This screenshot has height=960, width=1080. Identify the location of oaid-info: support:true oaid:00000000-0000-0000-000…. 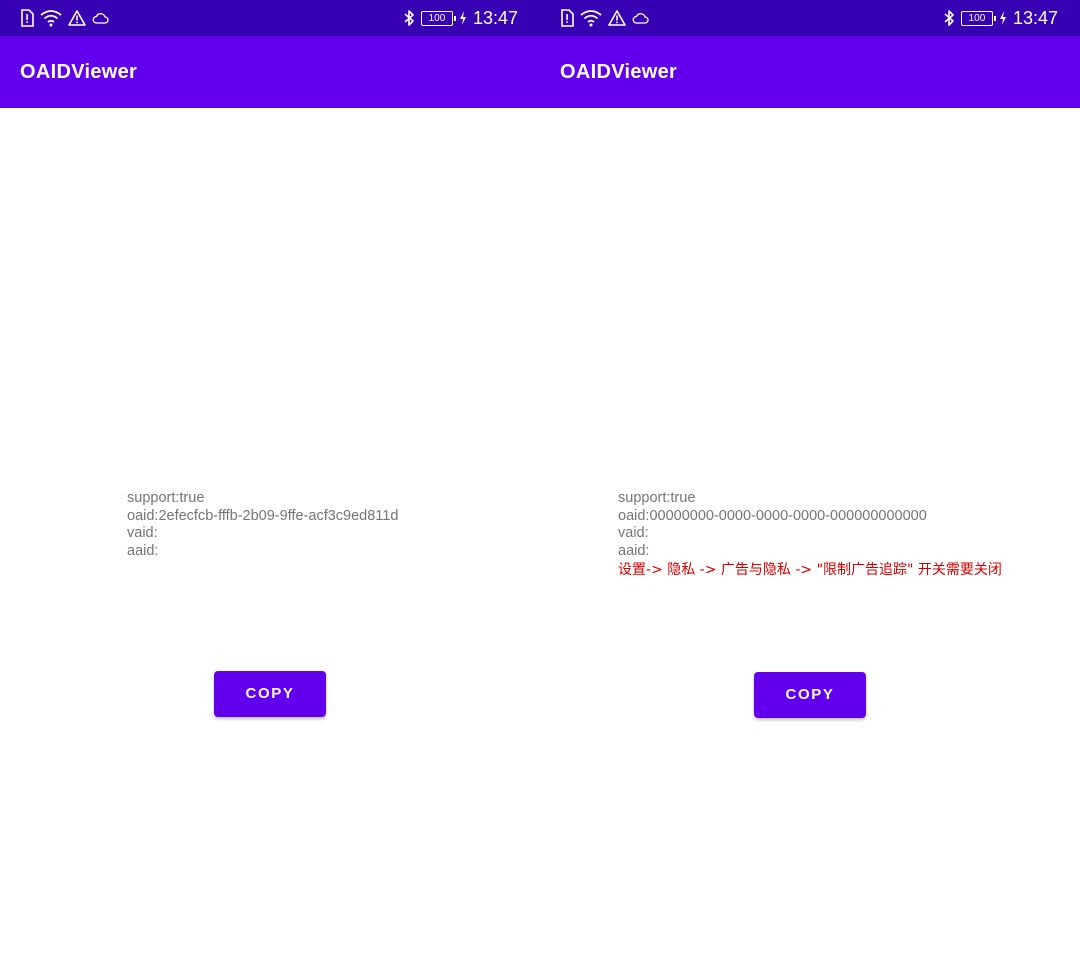
(810, 535).